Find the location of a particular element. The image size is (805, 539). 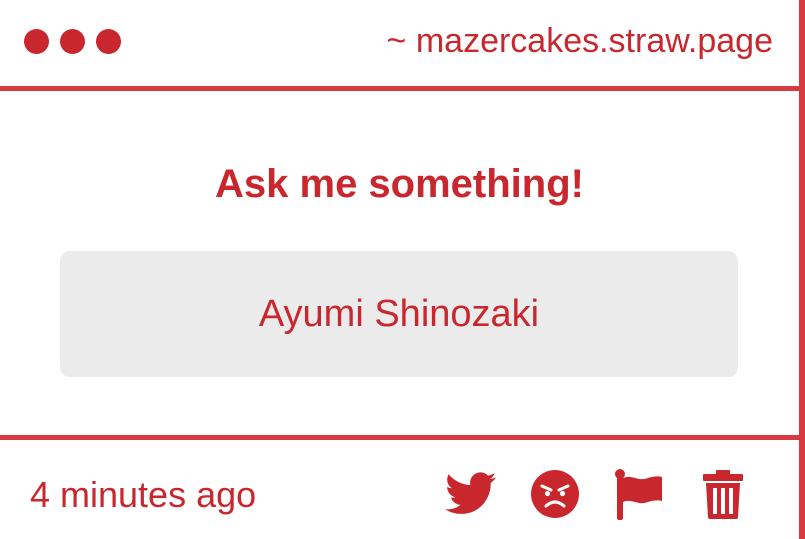

site-url-link: ~ mazercakes.straw.page is located at coordinates (580, 41).